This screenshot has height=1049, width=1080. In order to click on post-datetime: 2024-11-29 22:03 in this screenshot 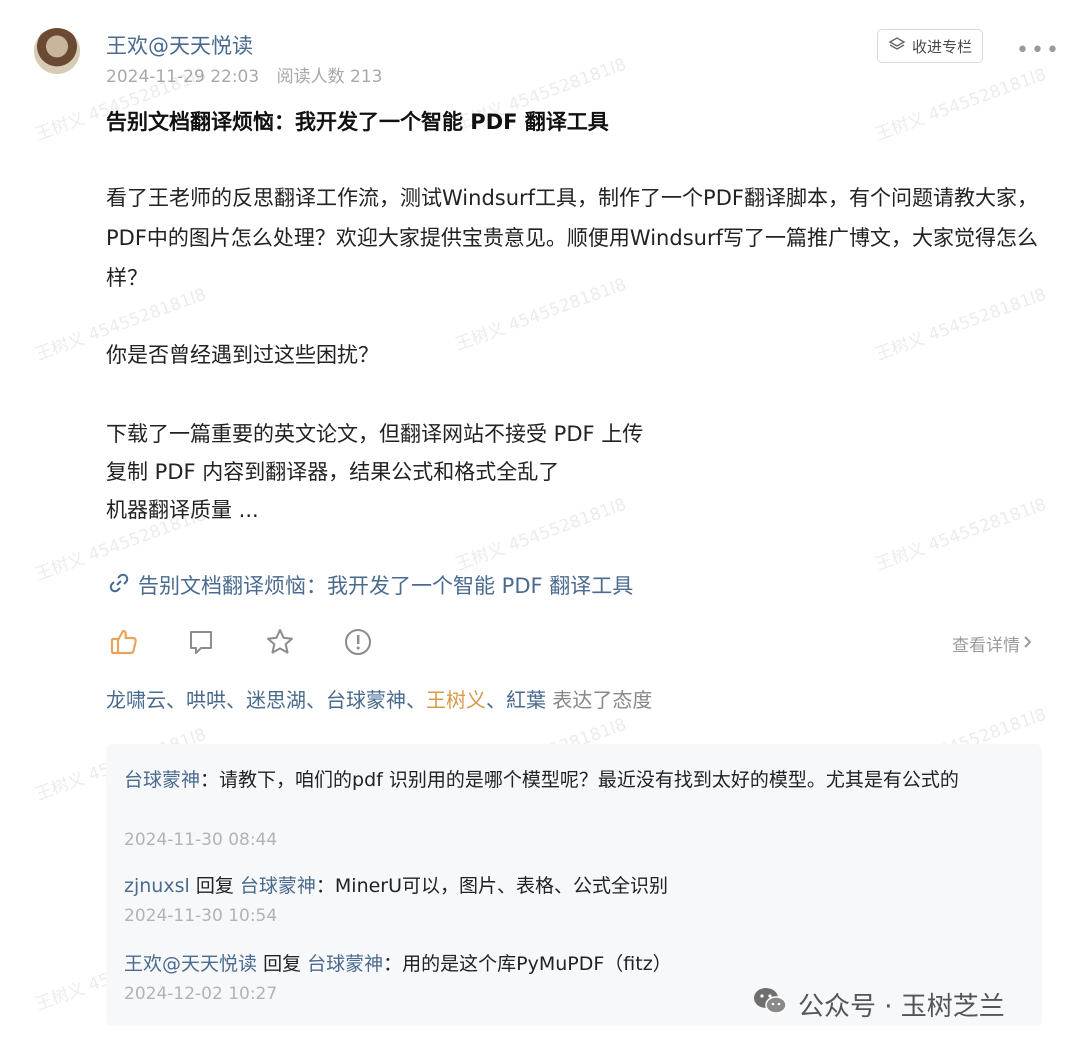, I will do `click(183, 77)`.